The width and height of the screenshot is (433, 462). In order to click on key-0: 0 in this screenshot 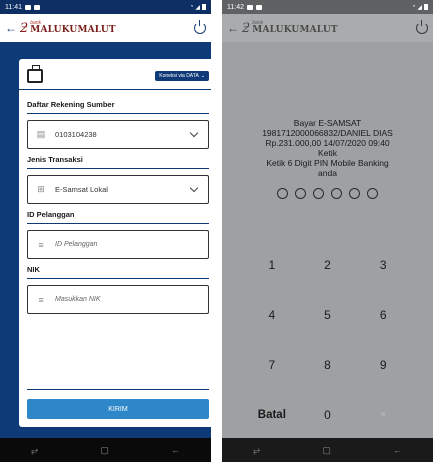, I will do `click(328, 415)`.